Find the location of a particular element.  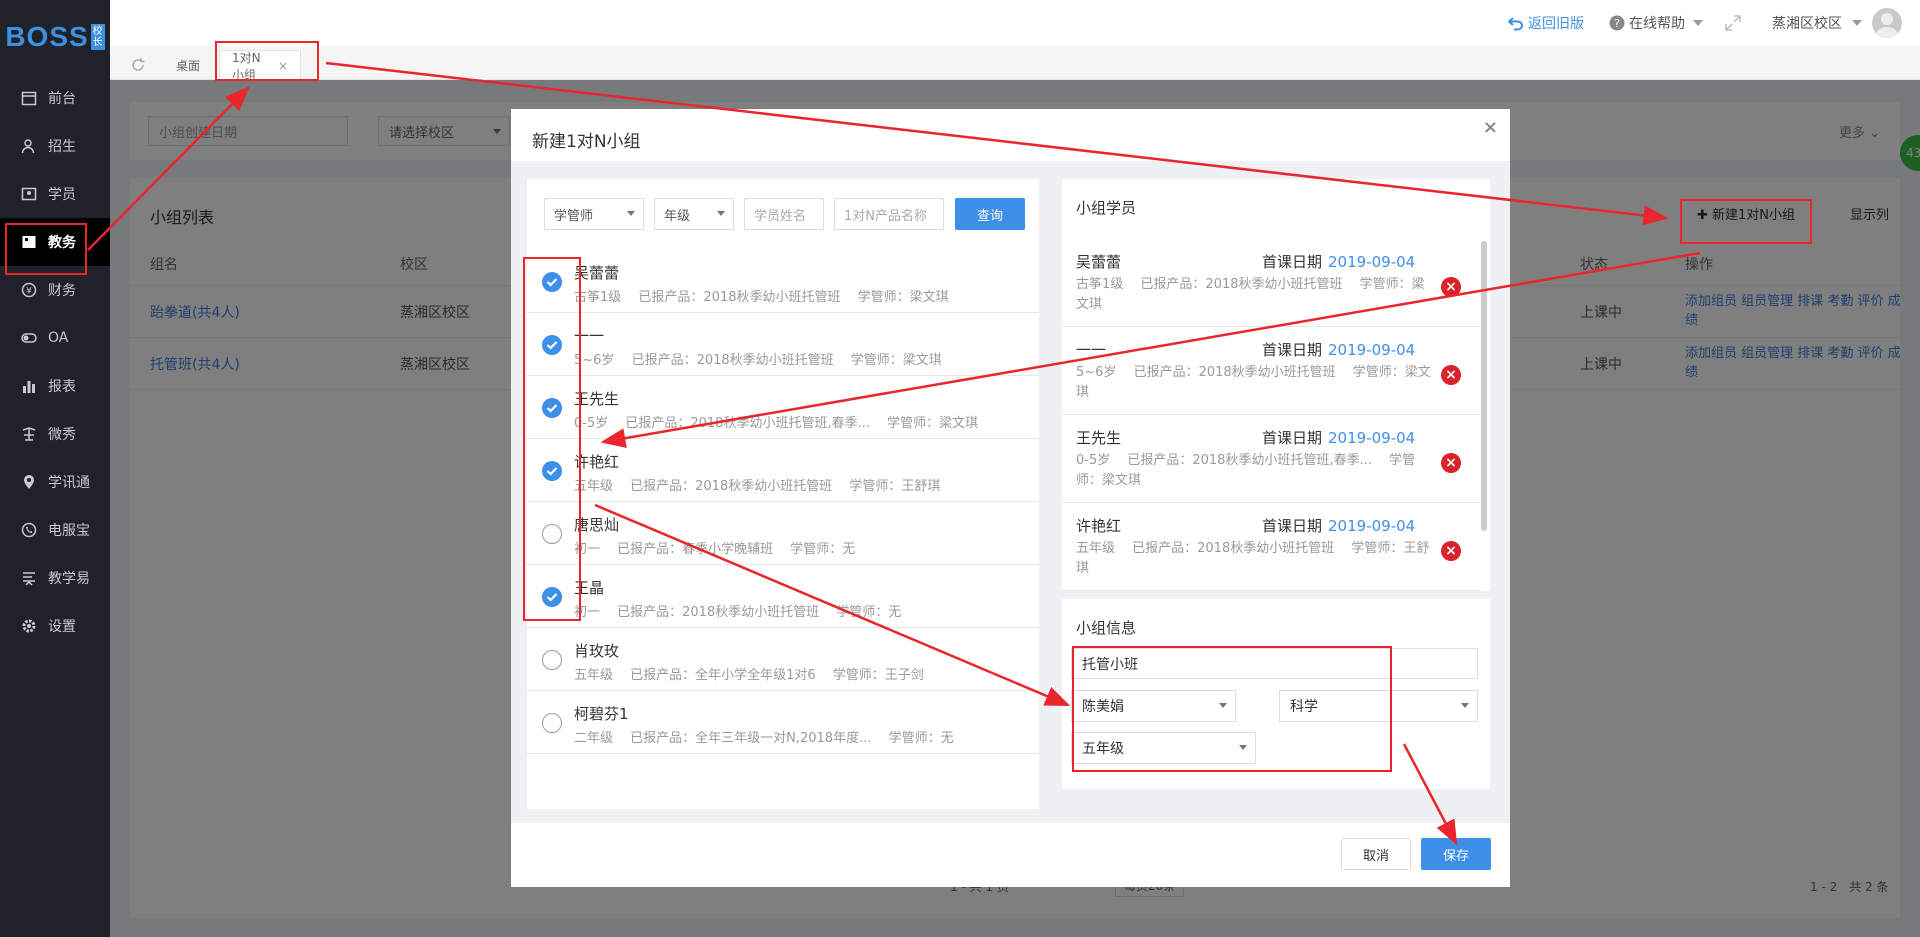

student-info: 0-5岁 已报产品：2018秋季幼小班托管班,春季... 学管师：梁文琪 is located at coordinates (776, 423).